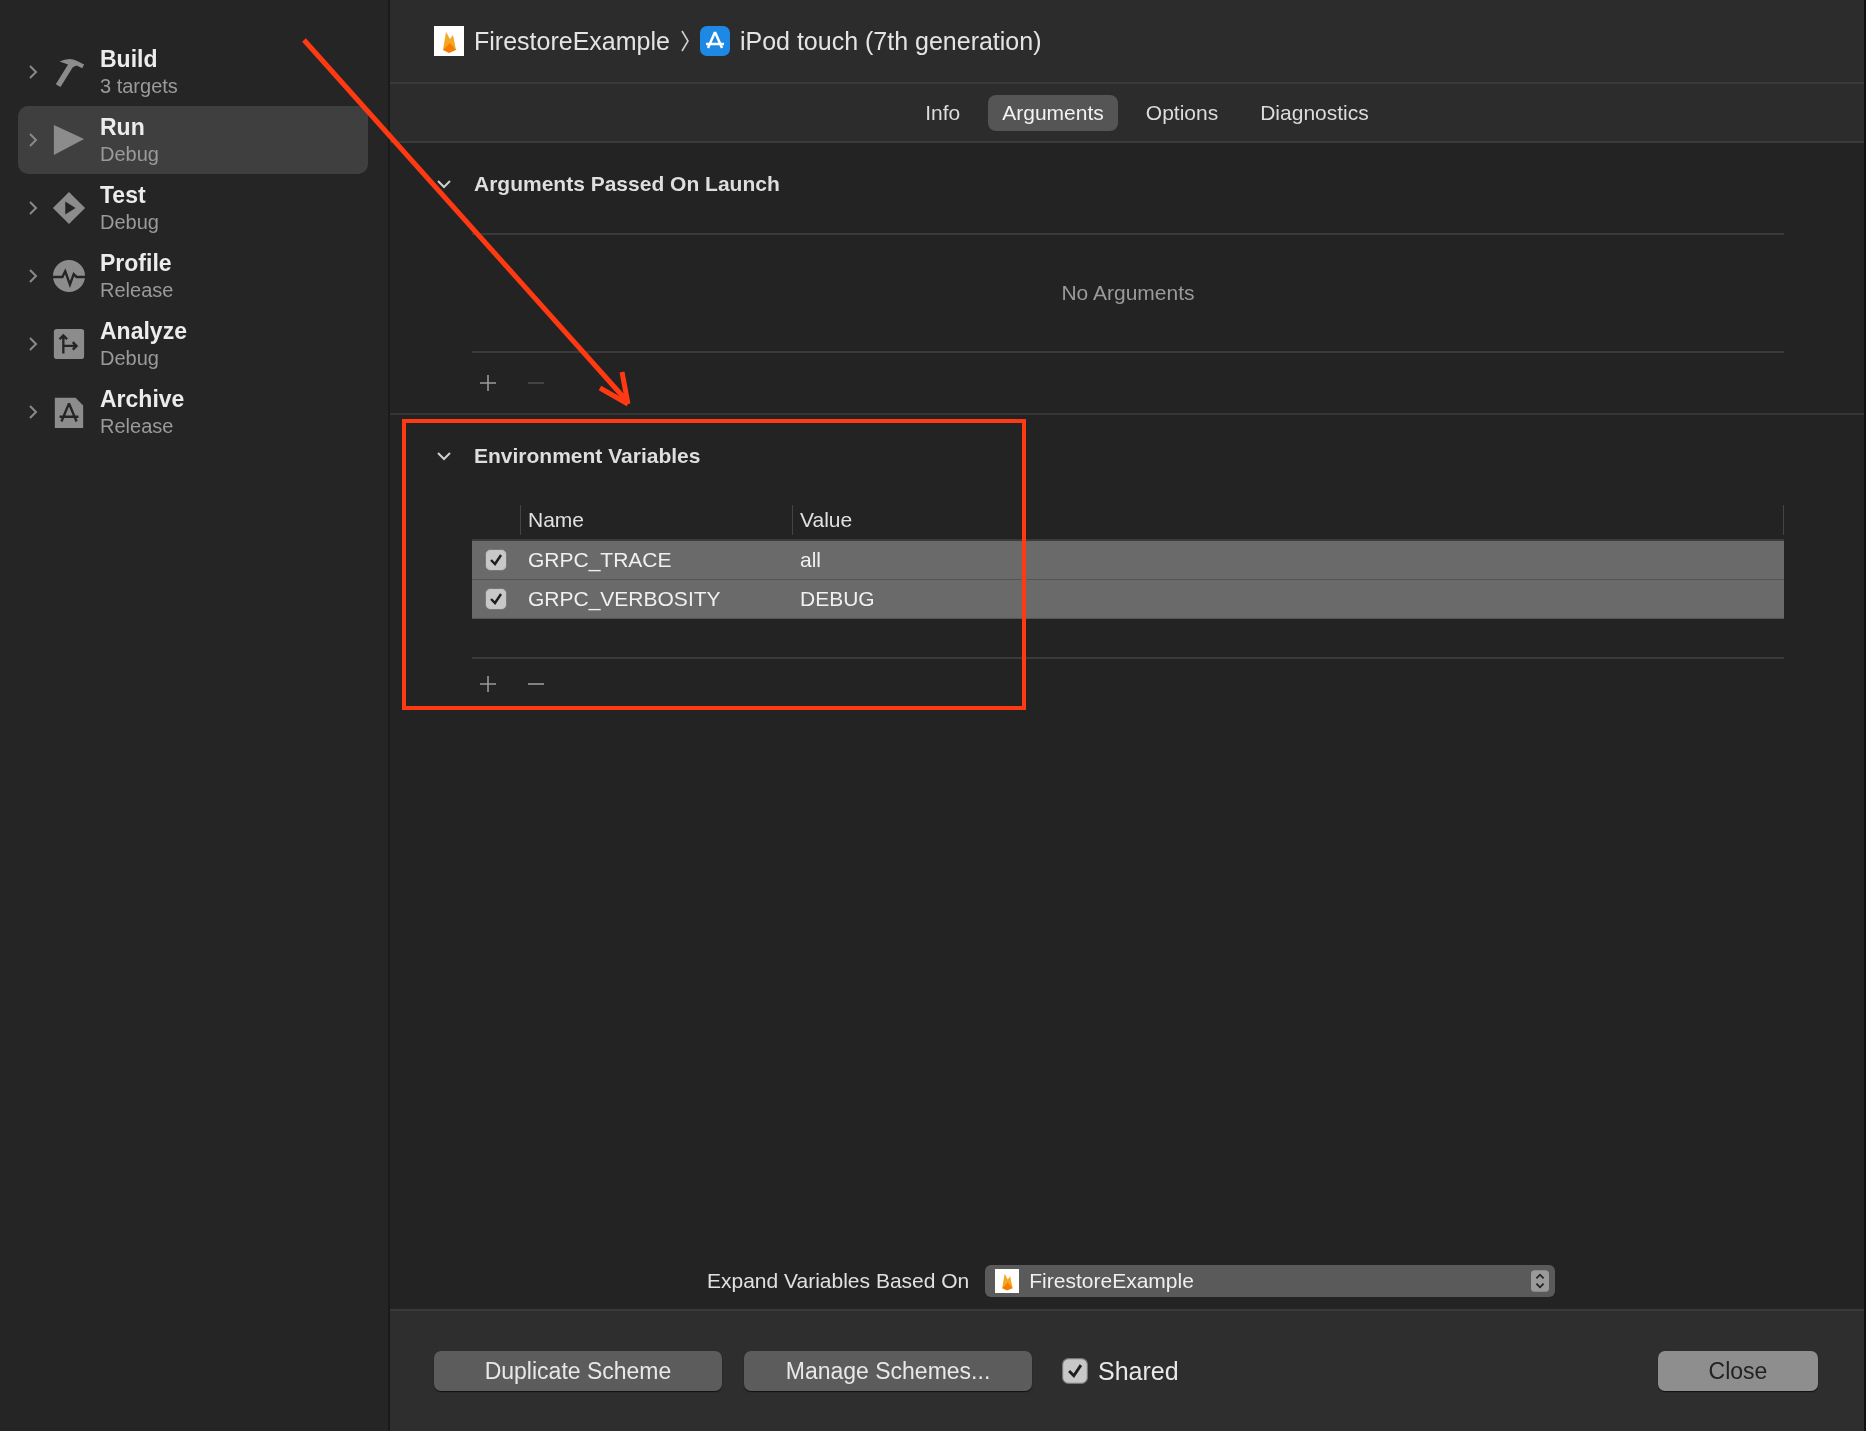 The width and height of the screenshot is (1866, 1431). I want to click on scheme-action-title: Build, so click(129, 60).